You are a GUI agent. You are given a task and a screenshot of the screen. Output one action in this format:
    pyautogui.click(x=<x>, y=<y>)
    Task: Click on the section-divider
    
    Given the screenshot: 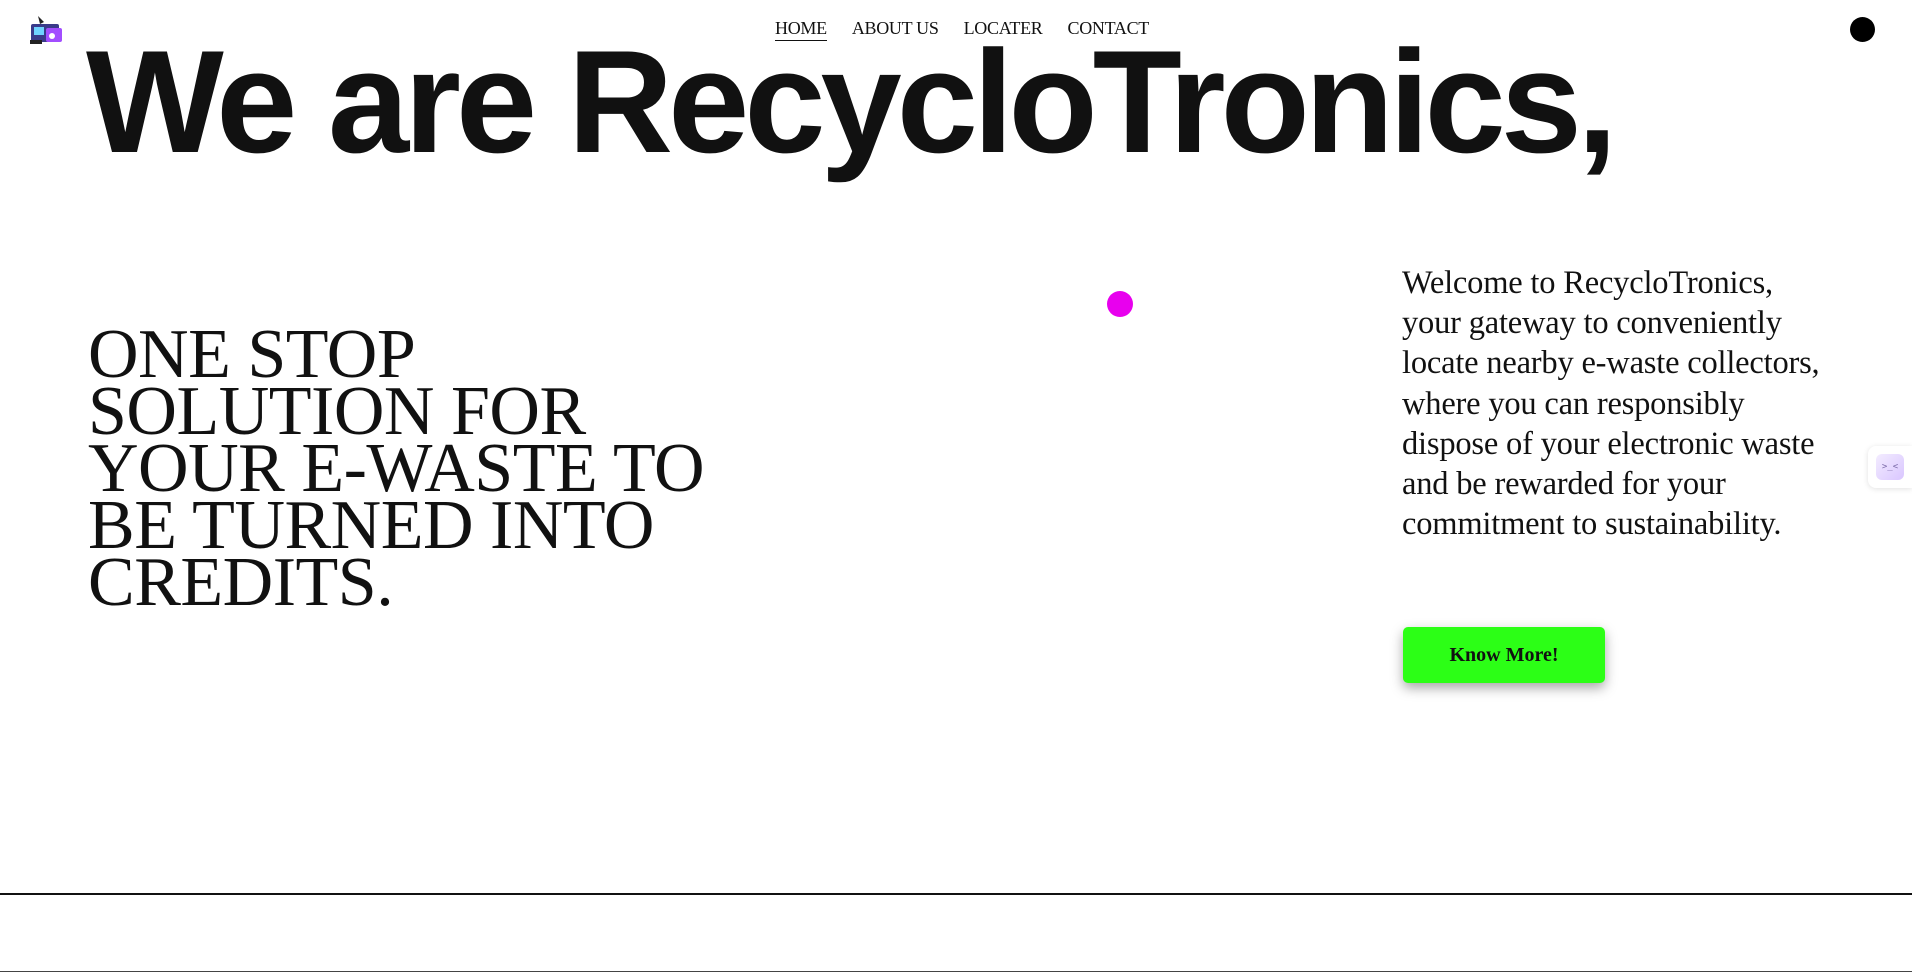 What is the action you would take?
    pyautogui.click(x=956, y=894)
    